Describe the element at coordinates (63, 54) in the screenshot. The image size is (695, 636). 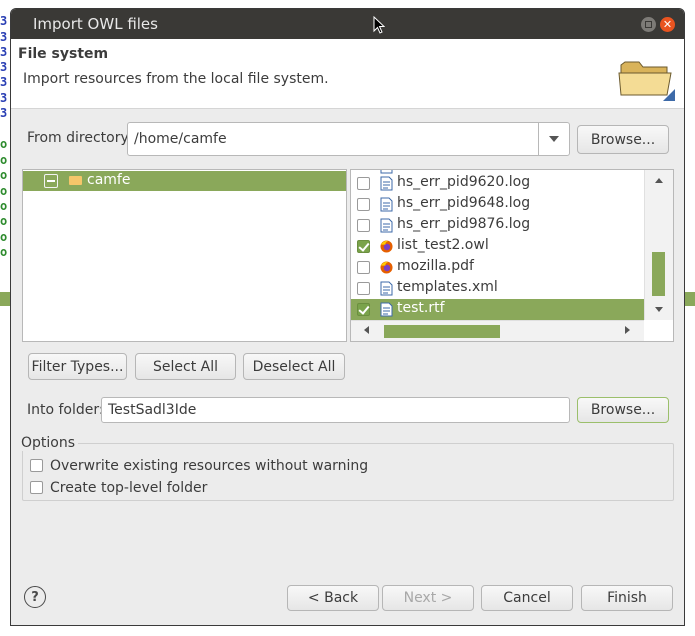
I see `page-title: File system` at that location.